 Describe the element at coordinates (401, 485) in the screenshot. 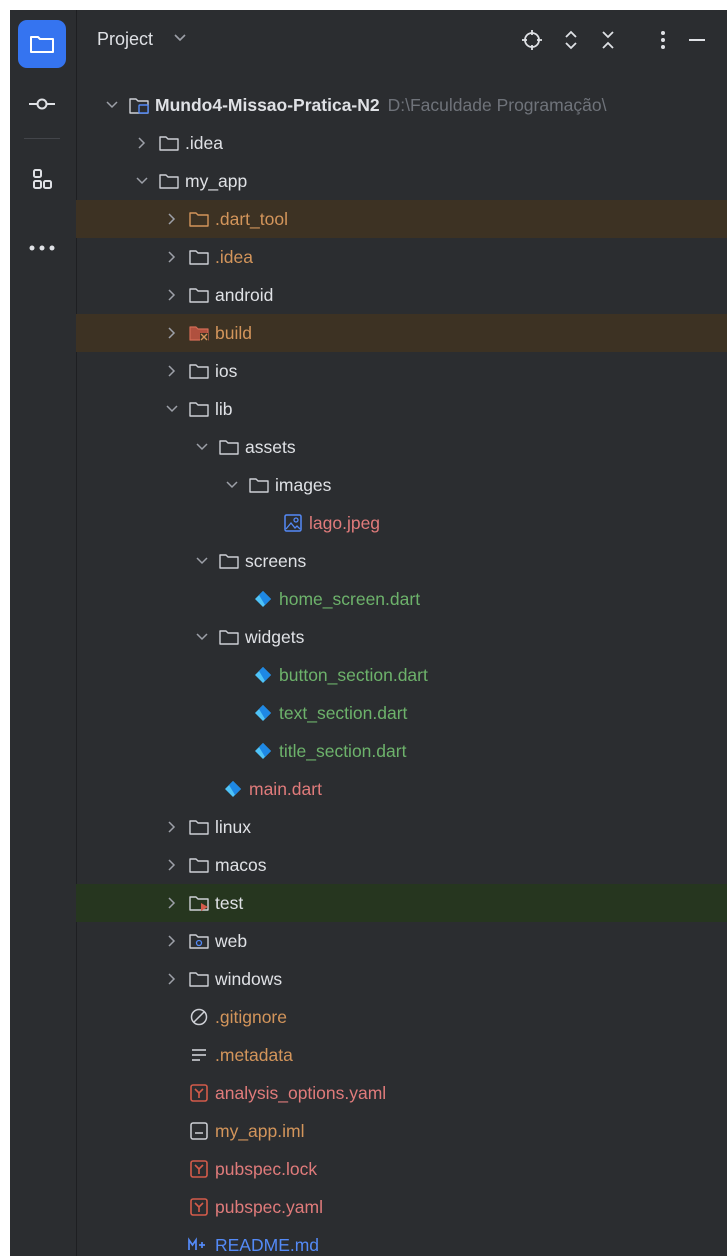

I see `tree-item-images: images` at that location.